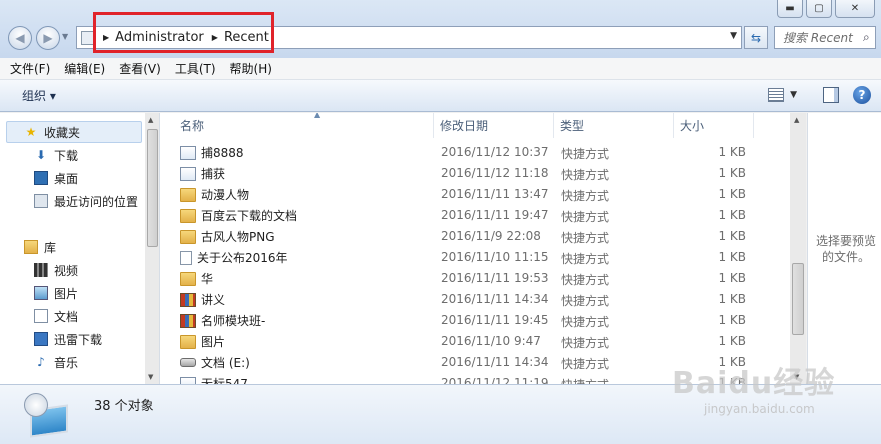  What do you see at coordinates (62, 132) in the screenshot?
I see `nav-favorites-label: 收藏夹` at bounding box center [62, 132].